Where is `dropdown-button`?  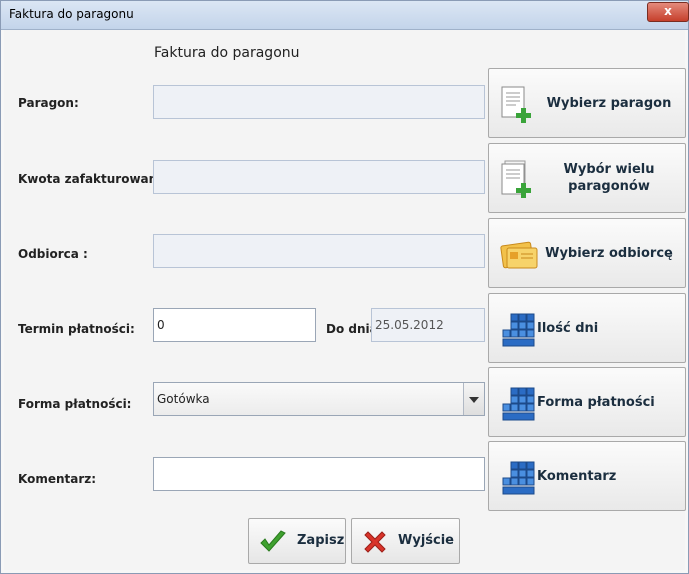
dropdown-button is located at coordinates (473, 399).